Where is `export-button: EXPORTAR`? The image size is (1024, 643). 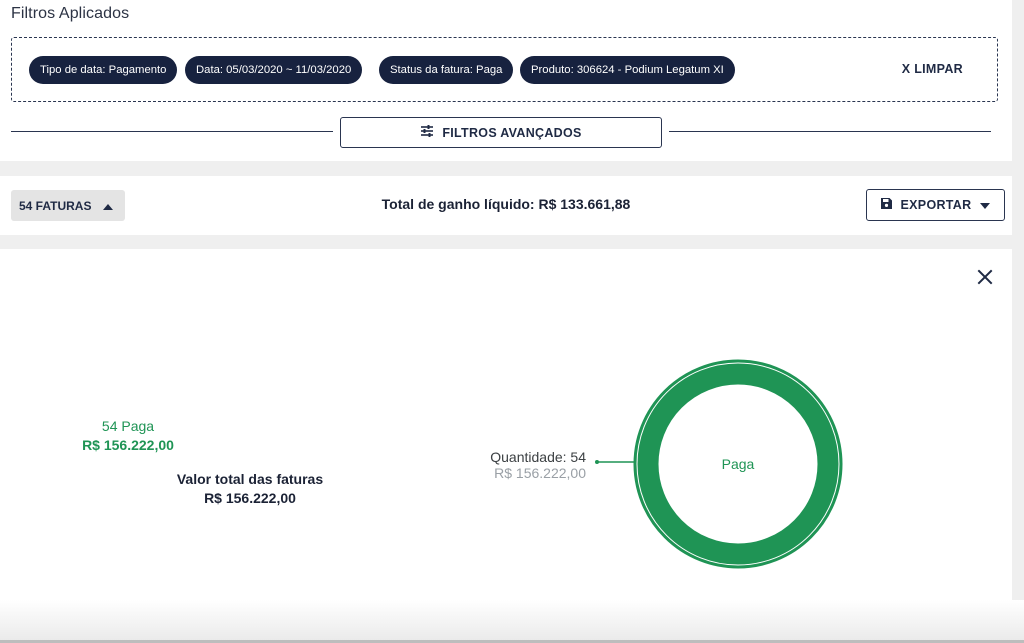 export-button: EXPORTAR is located at coordinates (935, 205).